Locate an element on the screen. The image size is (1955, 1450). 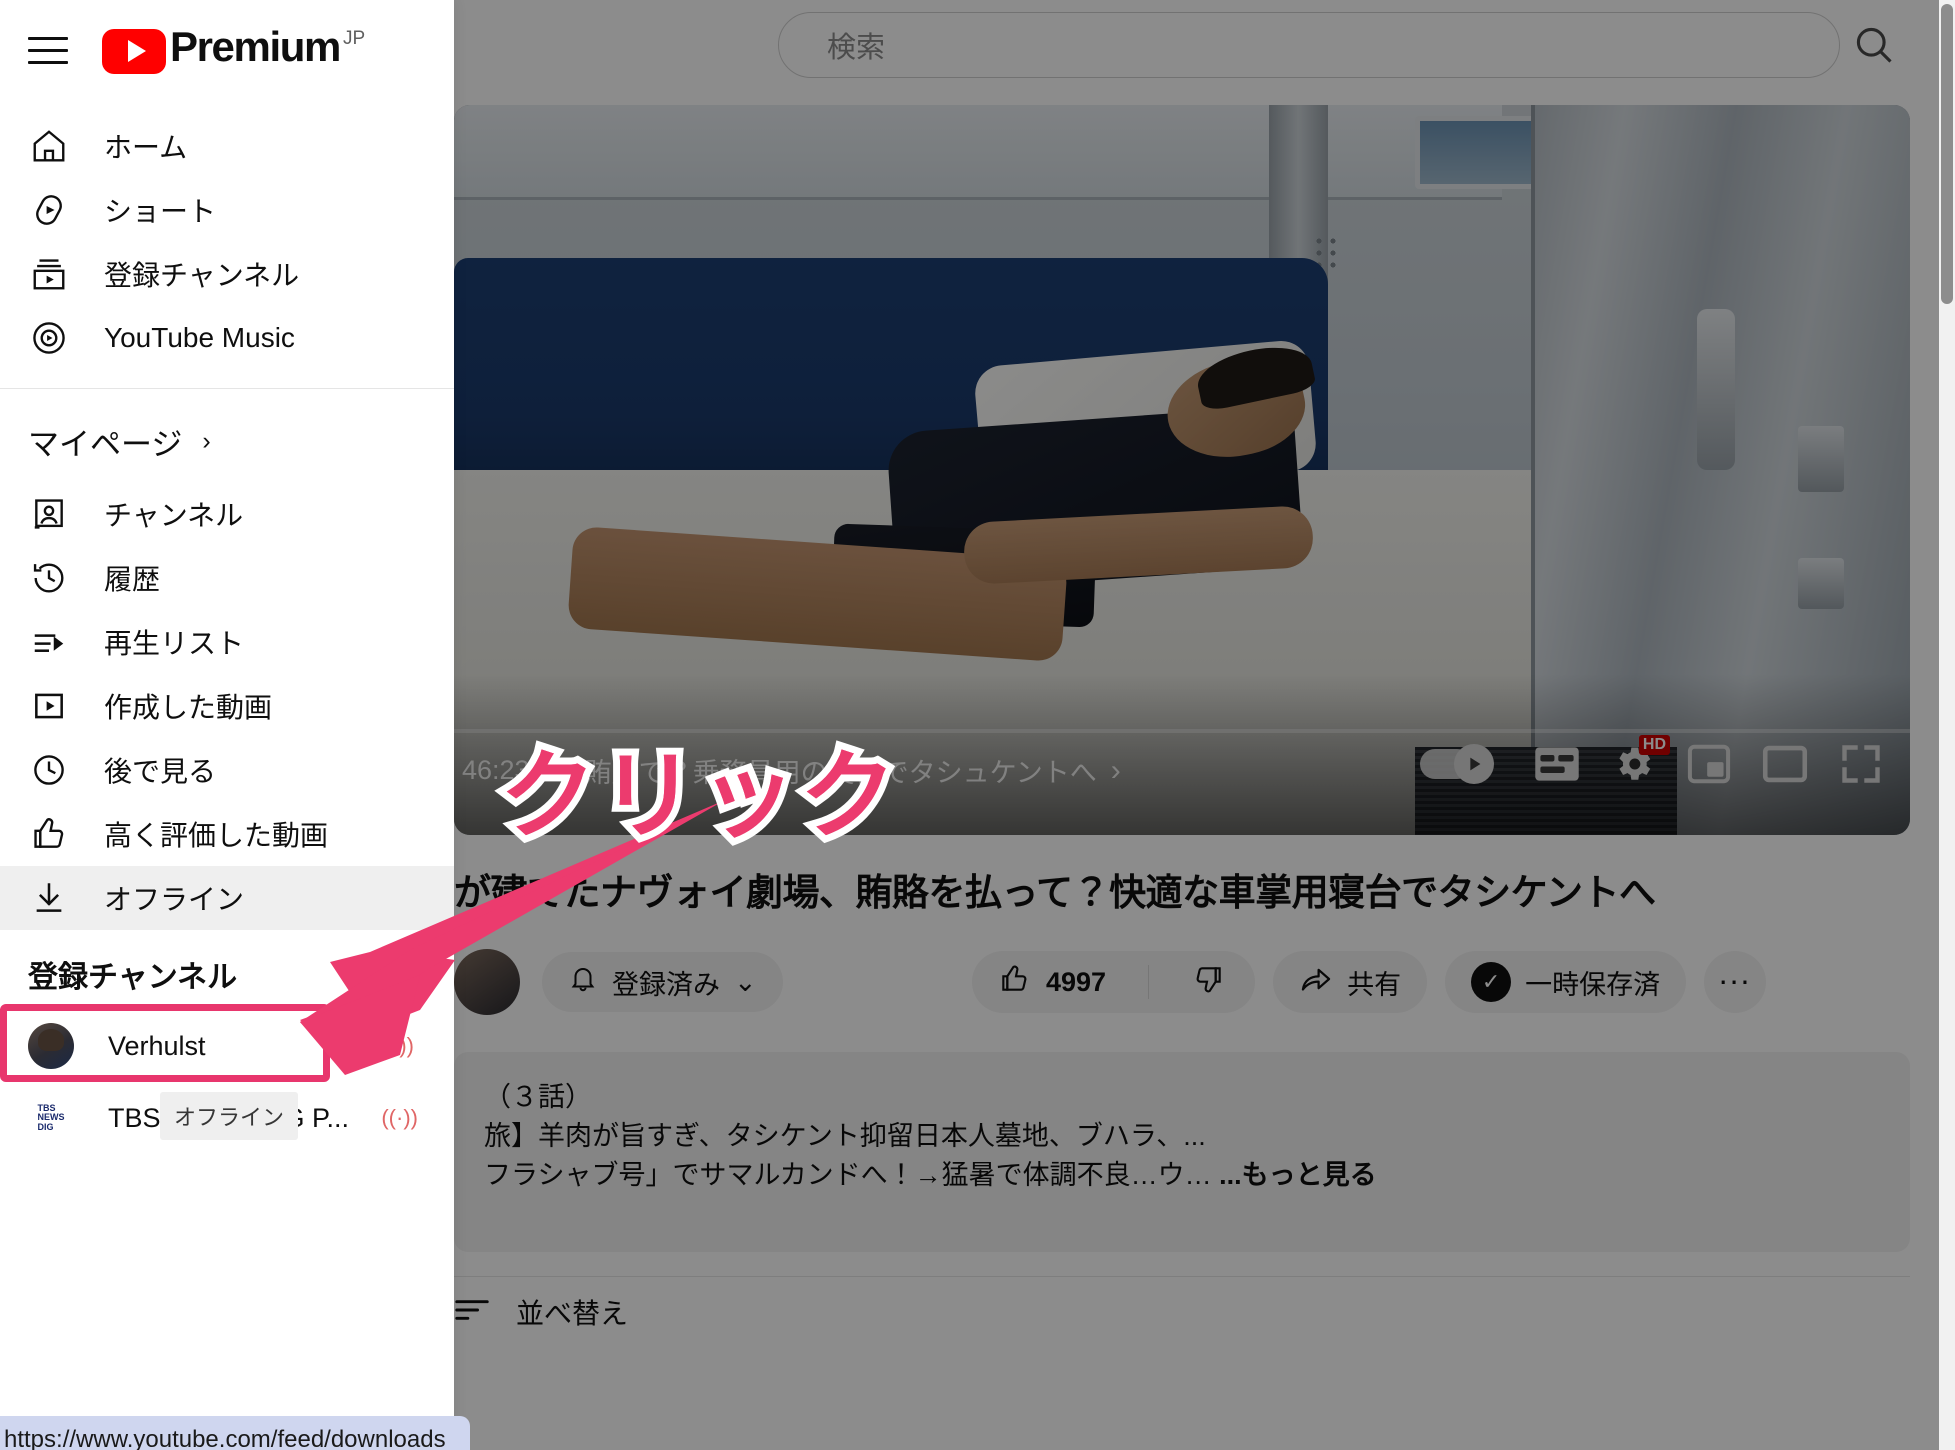
miniplayer-icon is located at coordinates (1709, 764).